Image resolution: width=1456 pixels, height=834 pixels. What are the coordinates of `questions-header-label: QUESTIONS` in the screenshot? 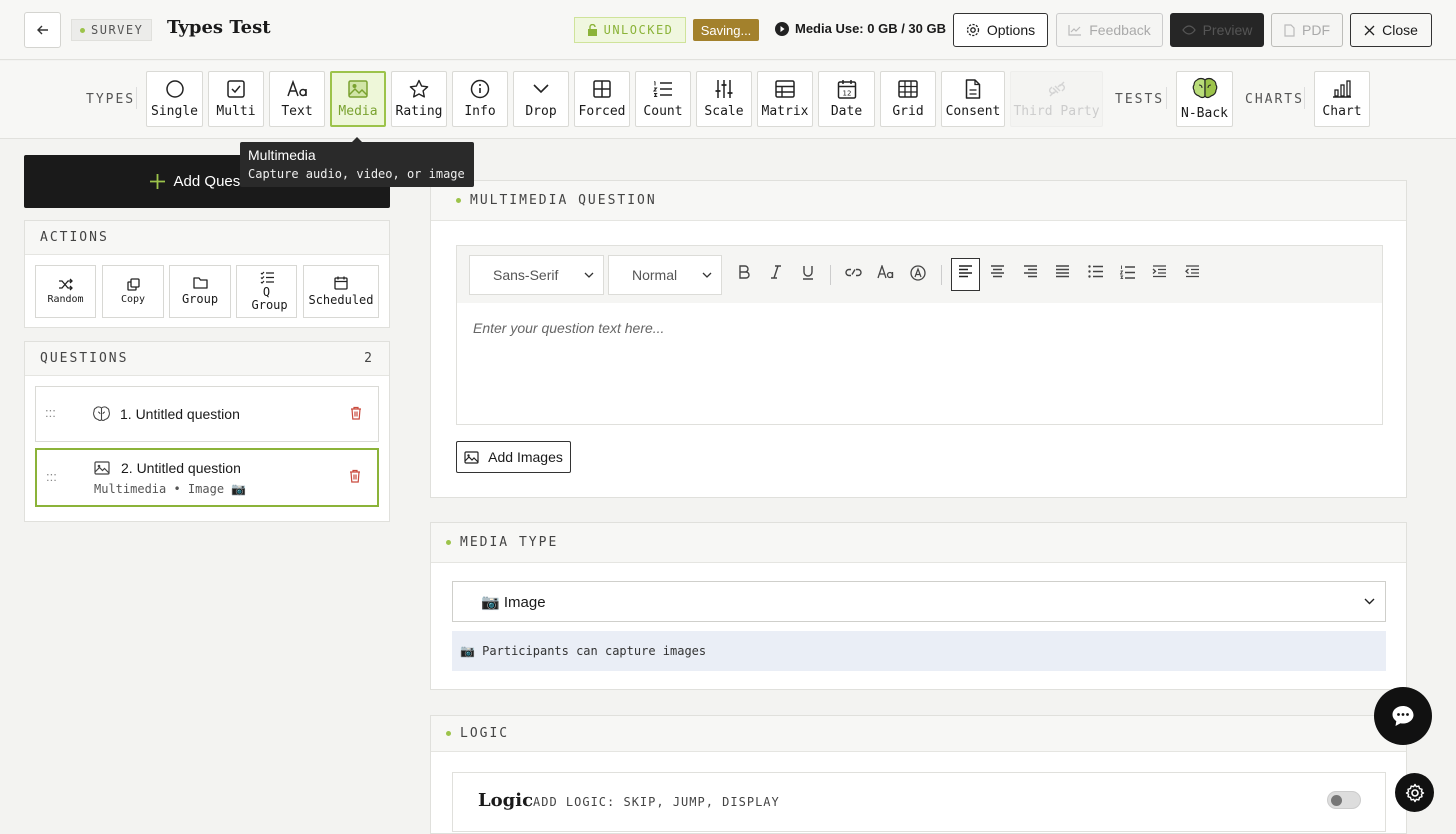 It's located at (84, 358).